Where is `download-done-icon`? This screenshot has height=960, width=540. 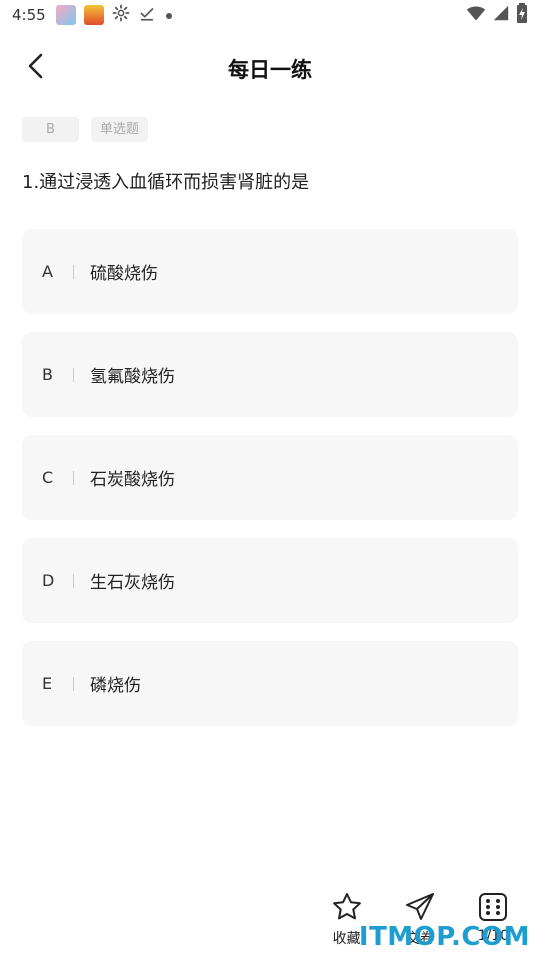 download-done-icon is located at coordinates (147, 15).